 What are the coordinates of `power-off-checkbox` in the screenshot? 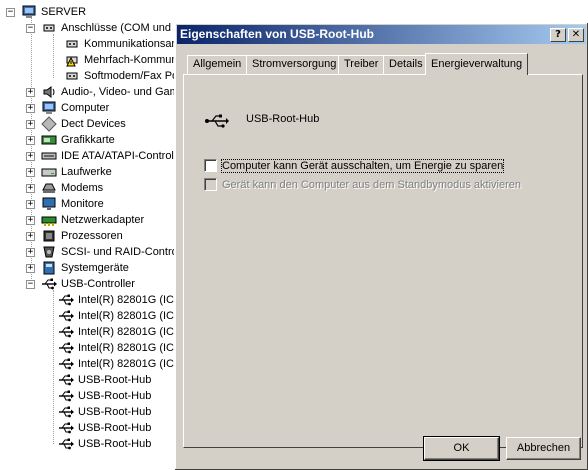 It's located at (210, 165).